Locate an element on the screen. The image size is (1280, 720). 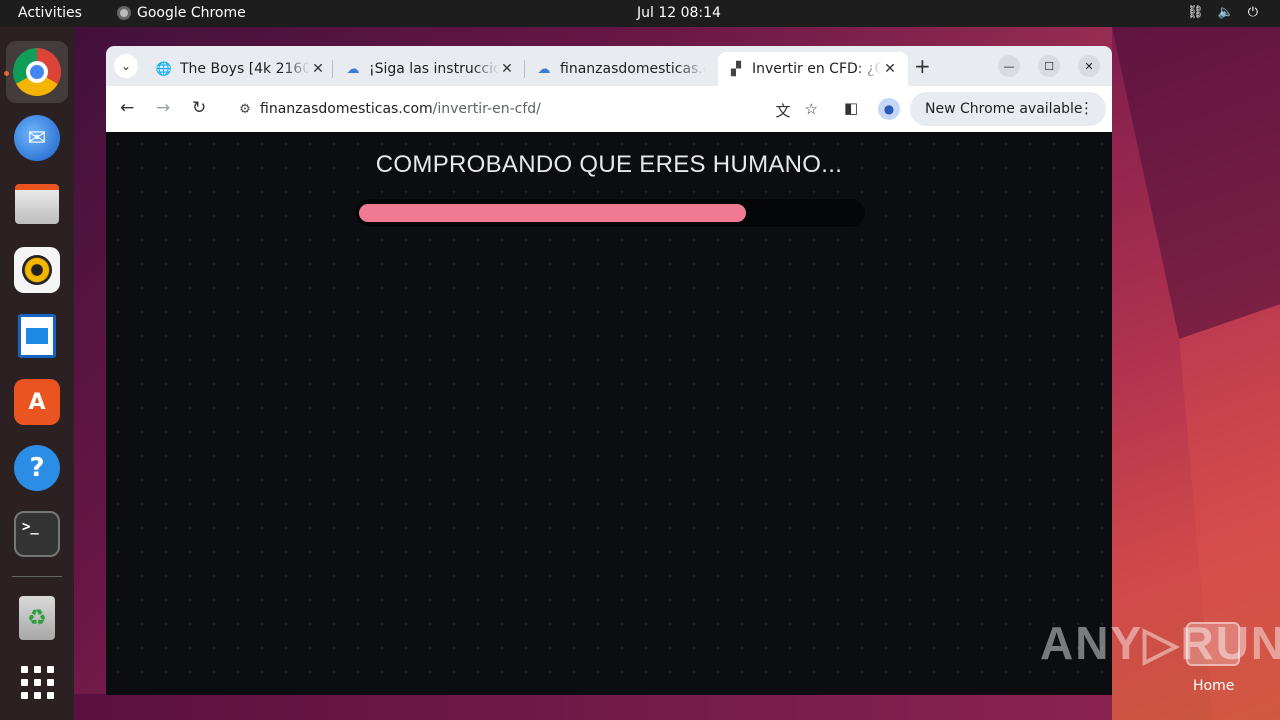
app-center-icon: A is located at coordinates (37, 402).